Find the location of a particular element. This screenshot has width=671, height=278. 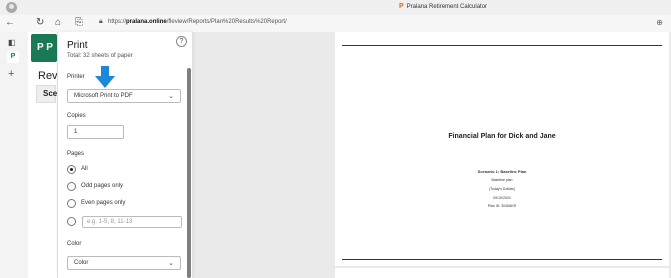

copies-input: 1 is located at coordinates (95, 132).